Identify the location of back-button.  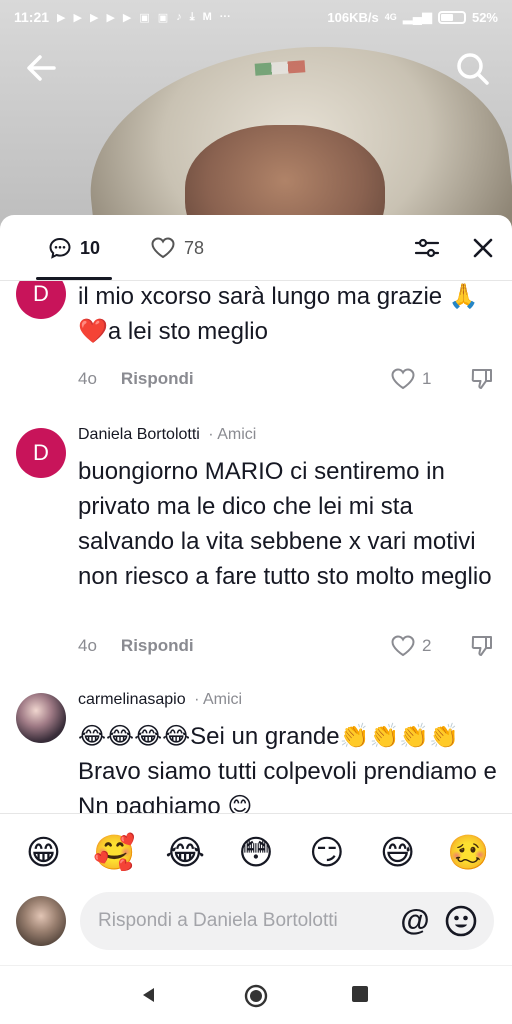
(42, 68).